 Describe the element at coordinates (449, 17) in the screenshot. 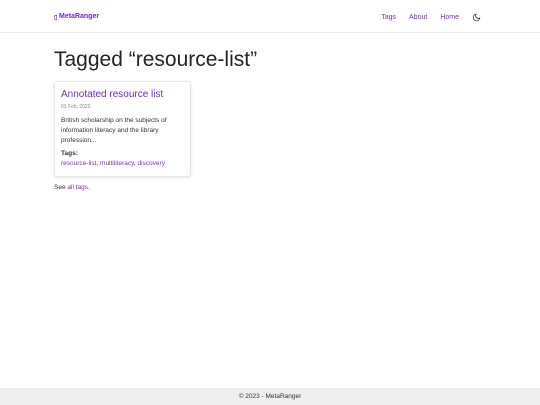

I see `nav-link-home: Home` at that location.